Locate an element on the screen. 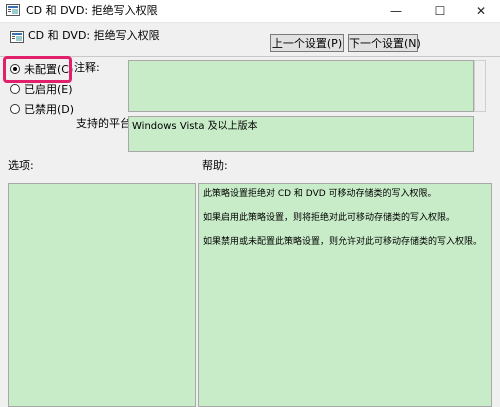 The height and width of the screenshot is (407, 500). help-paragraph: 此策略设置拒绝对 CD 和 DVD 可移动存储类的写入权限。 is located at coordinates (320, 194).